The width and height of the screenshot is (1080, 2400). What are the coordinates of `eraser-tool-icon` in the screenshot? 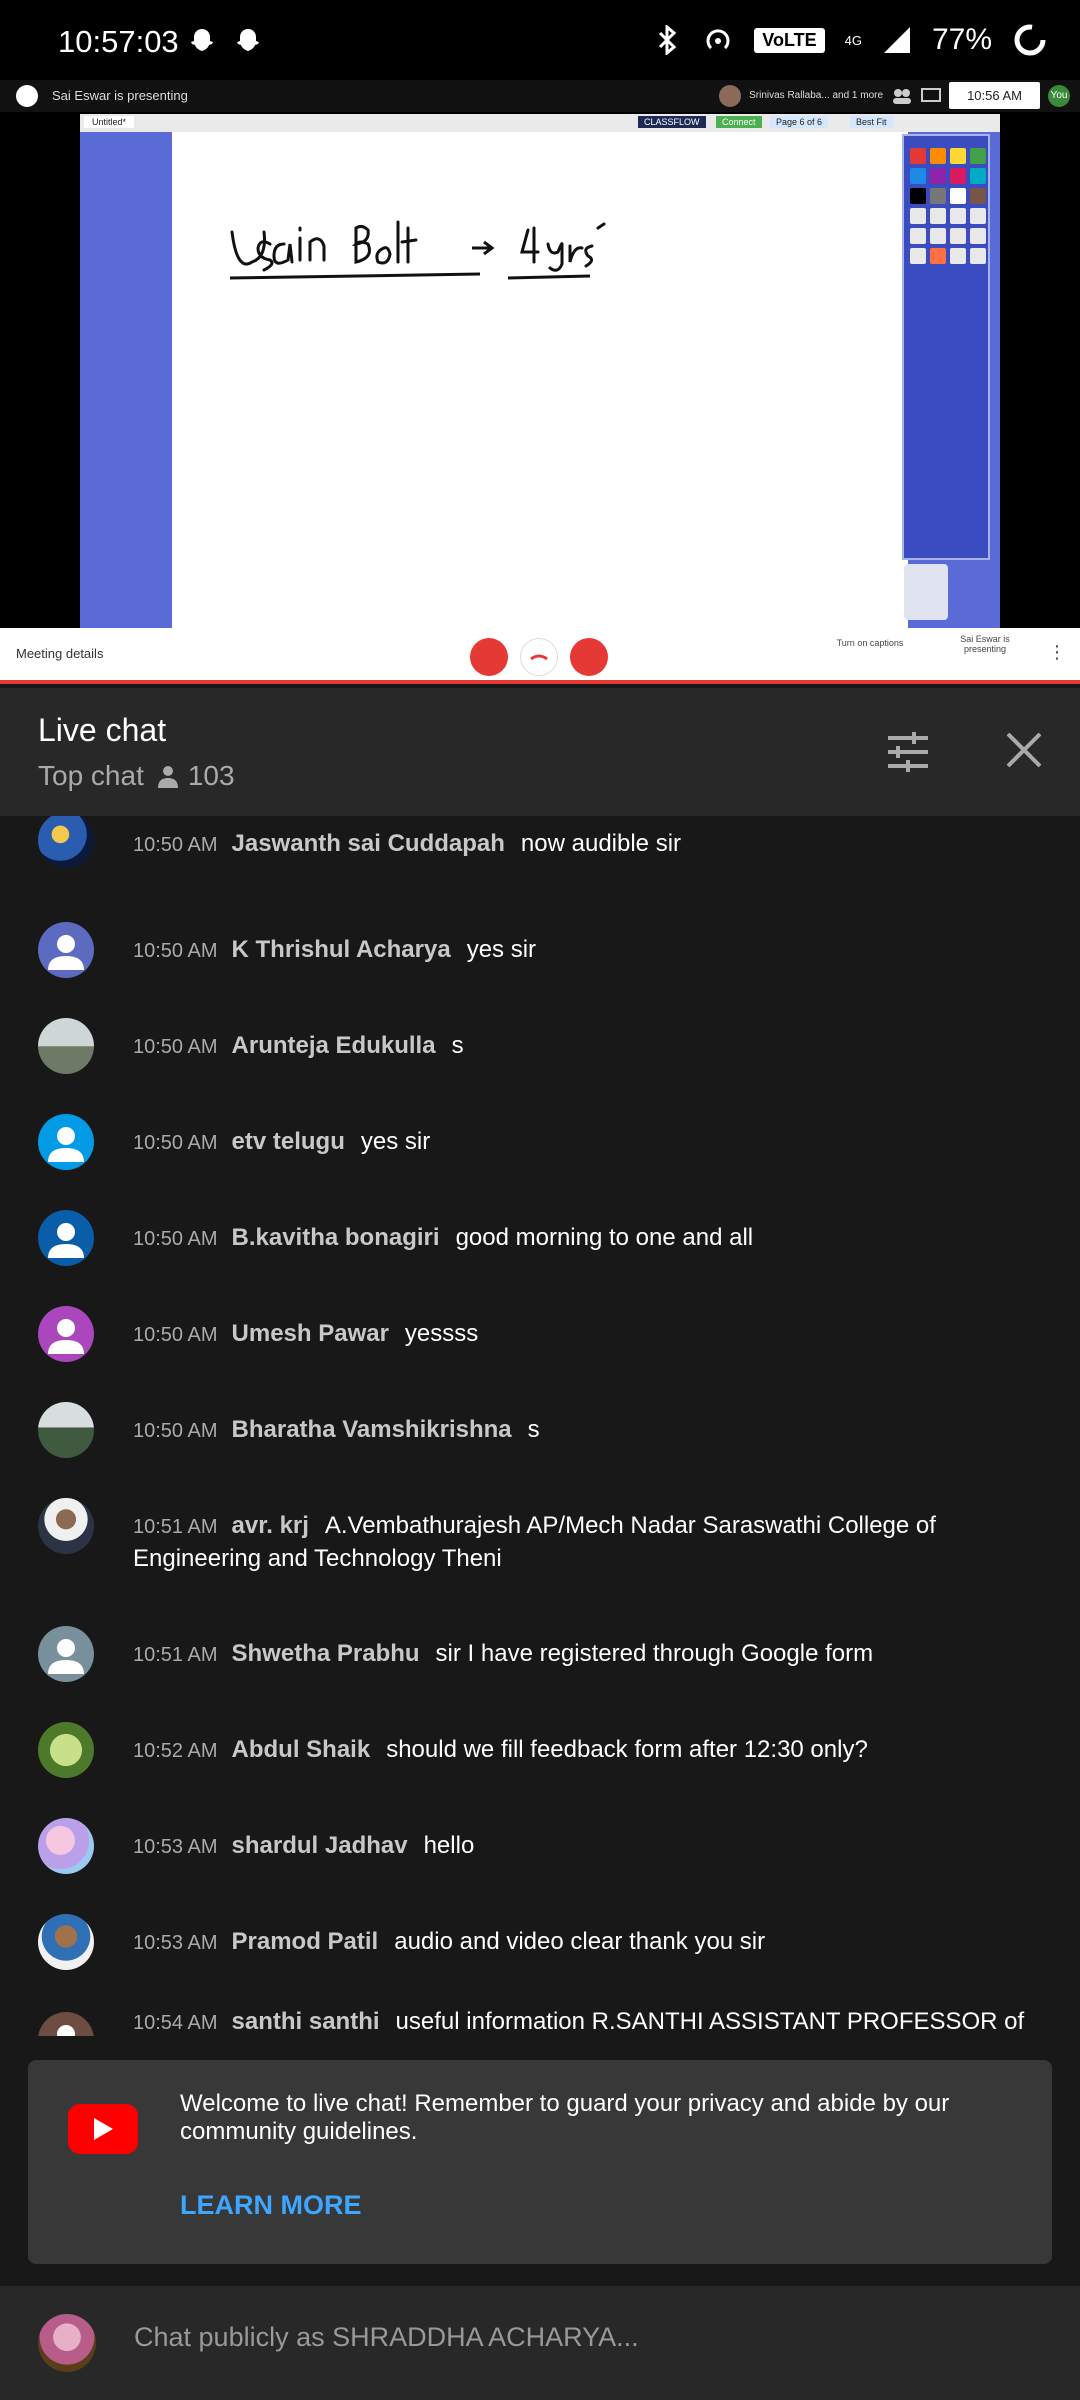 It's located at (958, 216).